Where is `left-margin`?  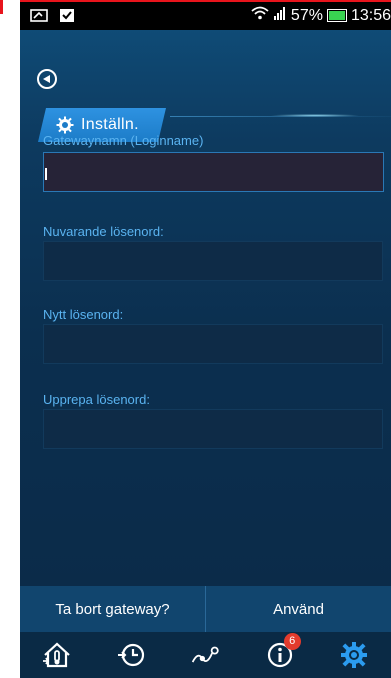 left-margin is located at coordinates (10, 339).